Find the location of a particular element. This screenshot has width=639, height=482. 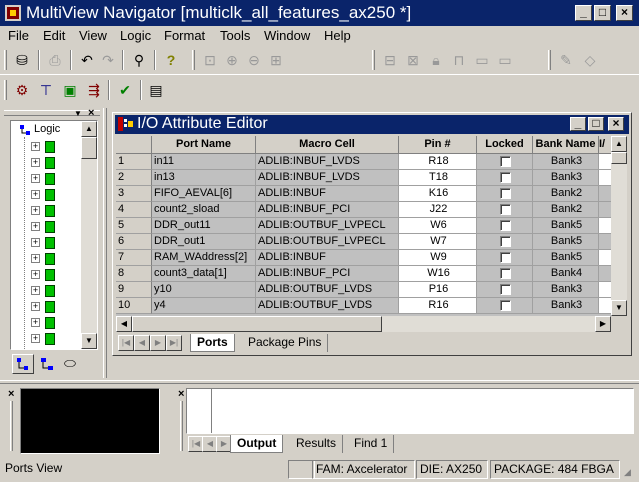

zoom-out-icon: ⊖ is located at coordinates (254, 60).